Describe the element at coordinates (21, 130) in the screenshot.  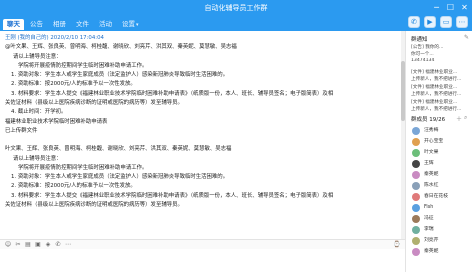
I see `message-line: 已上传群文件` at that location.